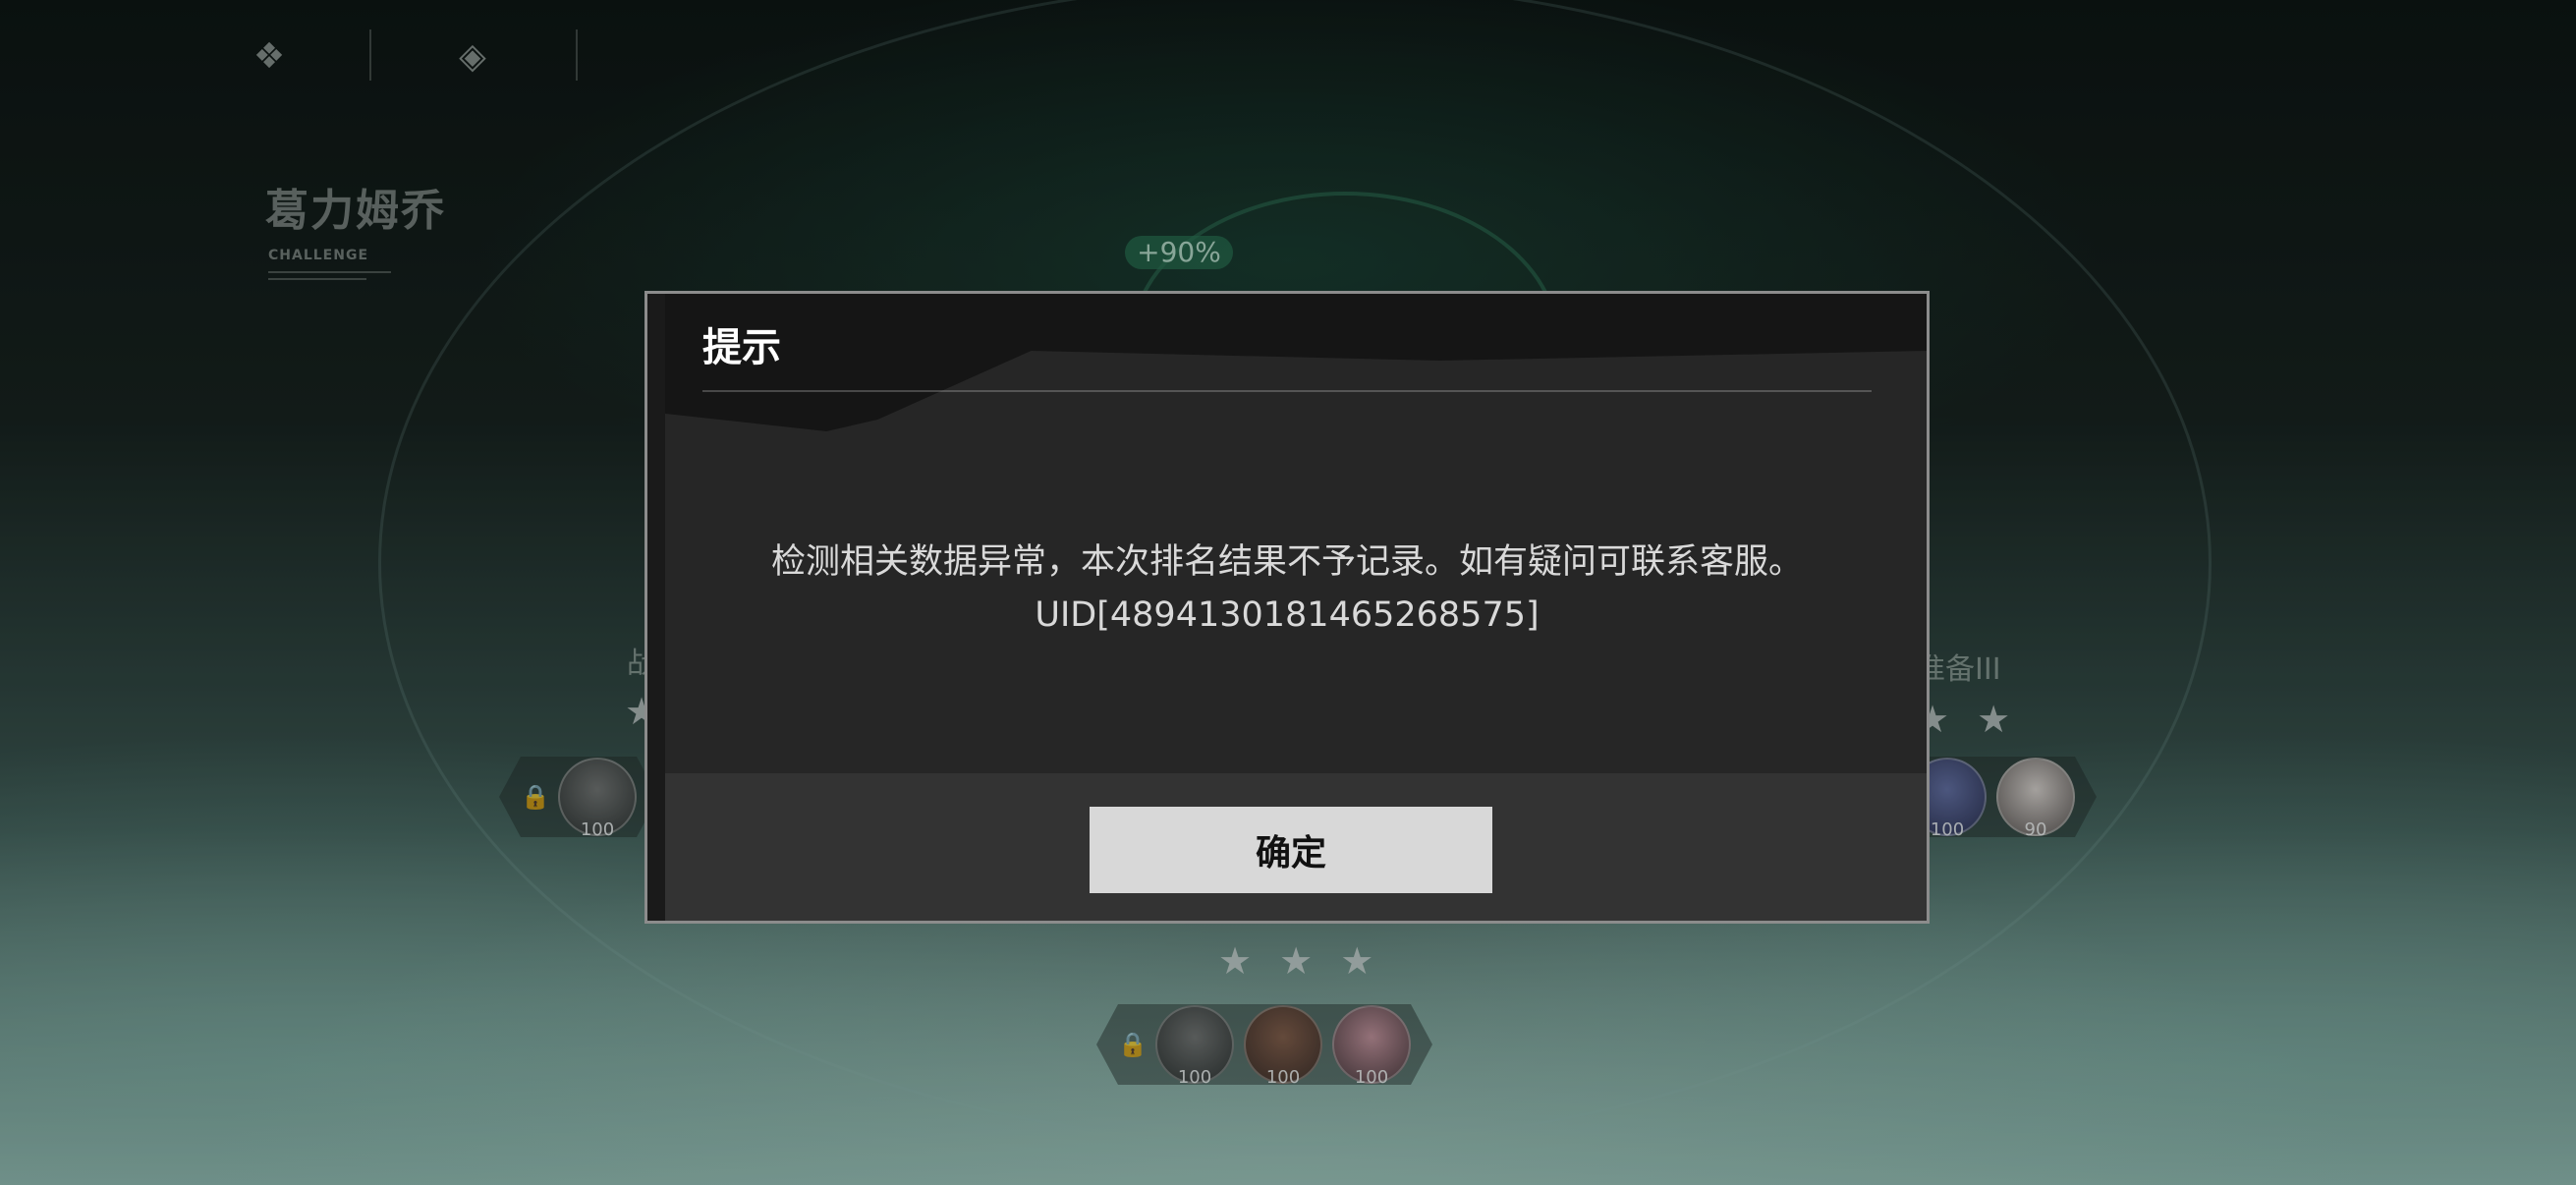  What do you see at coordinates (741, 347) in the screenshot?
I see `dialog-title: 提示` at bounding box center [741, 347].